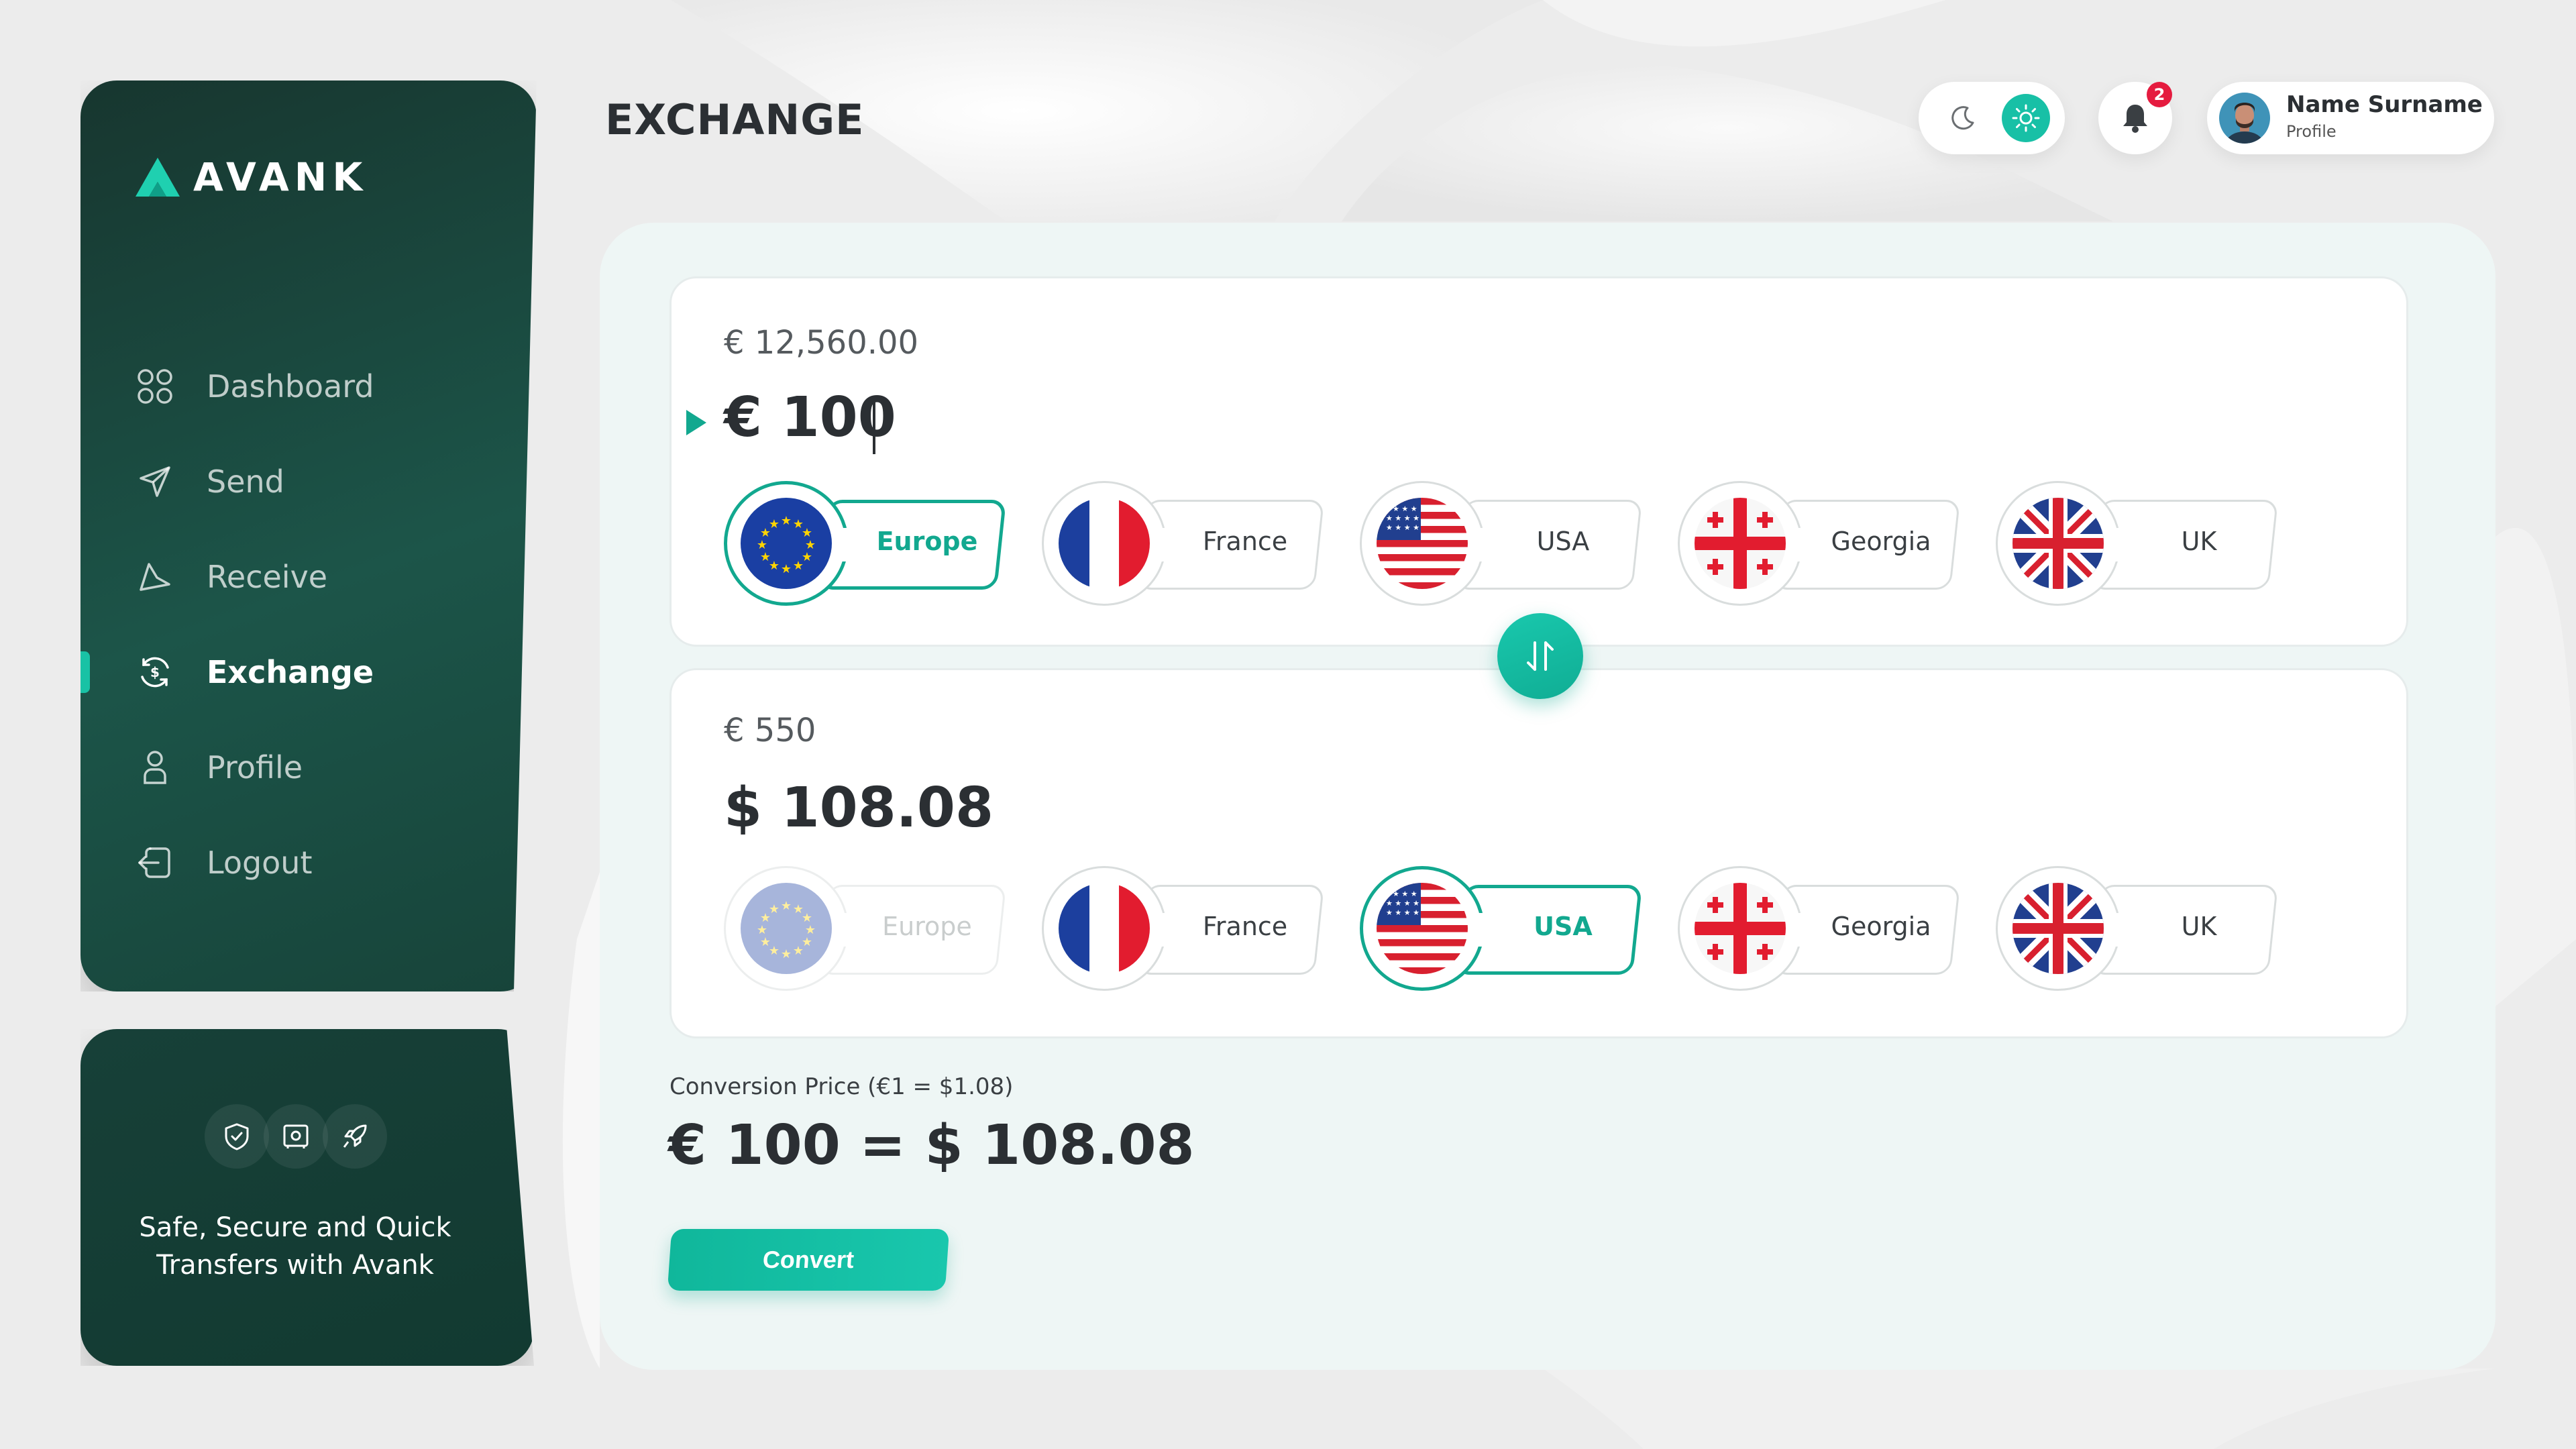 The image size is (2576, 1449). What do you see at coordinates (1827, 928) in the screenshot?
I see `to-currency-georgia: Georgia` at bounding box center [1827, 928].